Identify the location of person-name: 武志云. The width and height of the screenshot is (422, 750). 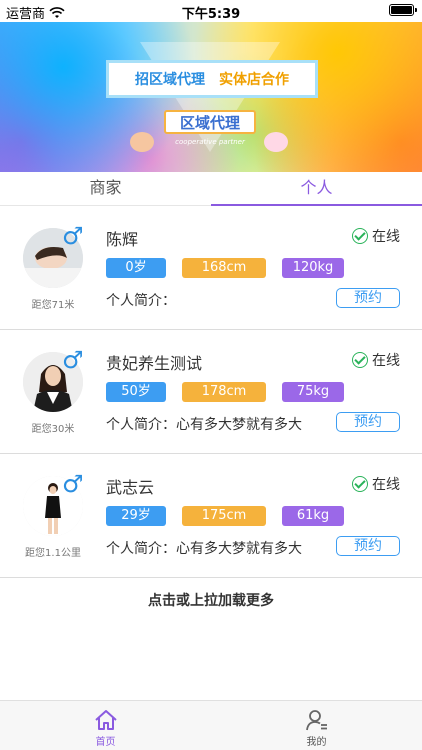
(130, 487).